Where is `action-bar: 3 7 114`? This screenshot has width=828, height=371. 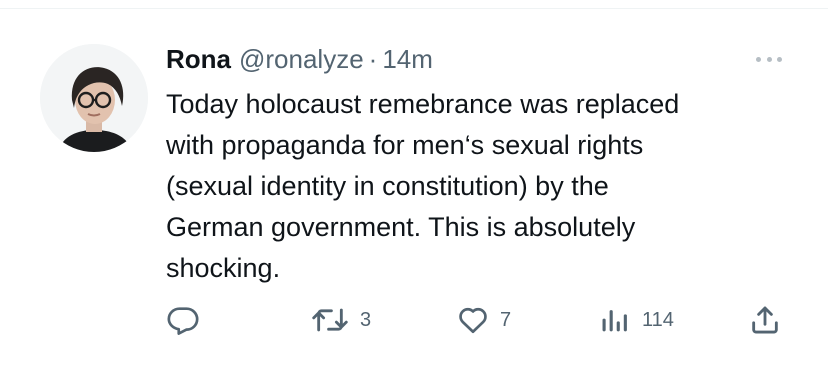
action-bar: 3 7 114 is located at coordinates (414, 320).